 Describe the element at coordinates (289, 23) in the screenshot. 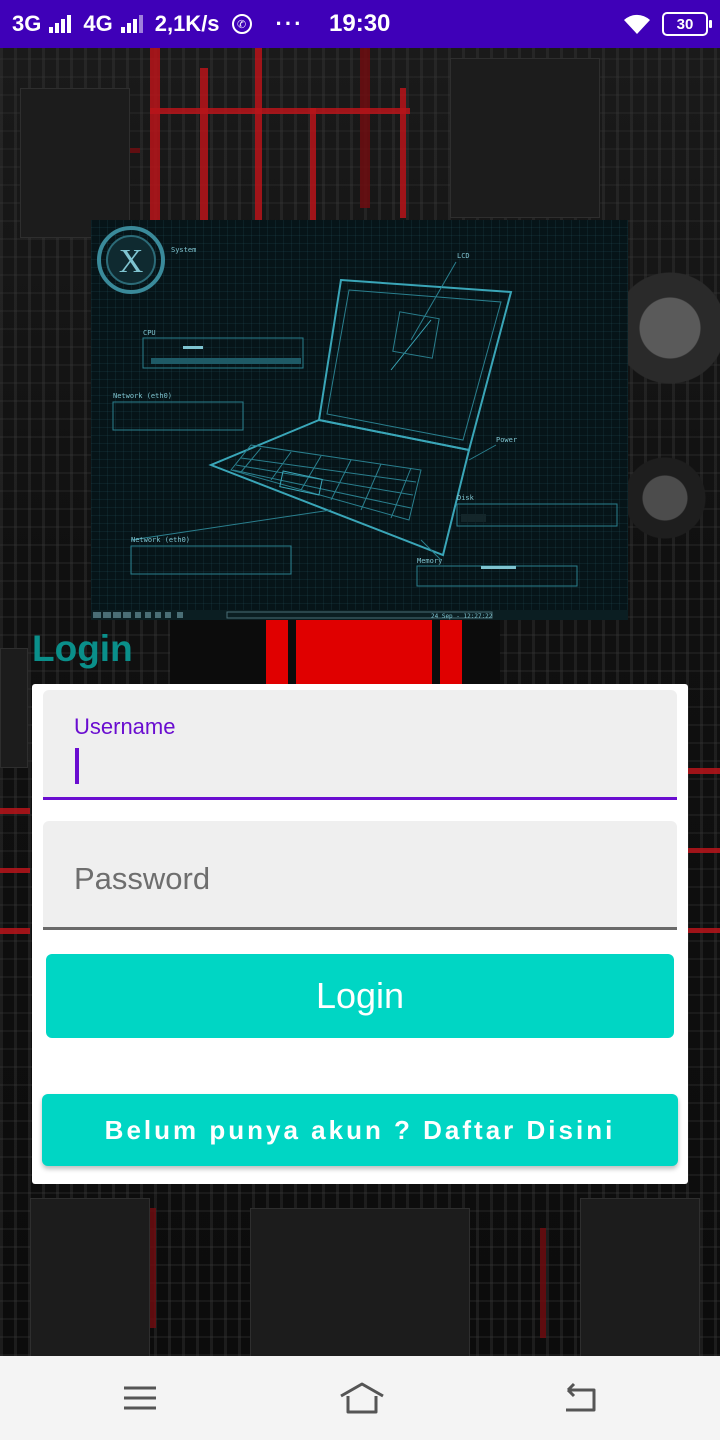

I see `more-notifications-icon: ···` at that location.